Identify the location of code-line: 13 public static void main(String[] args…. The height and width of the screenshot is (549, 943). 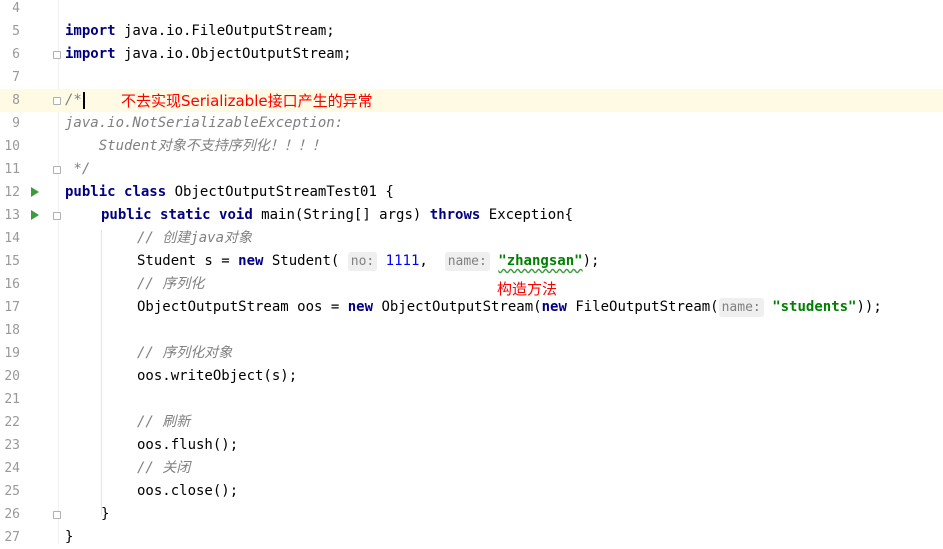
(471, 215).